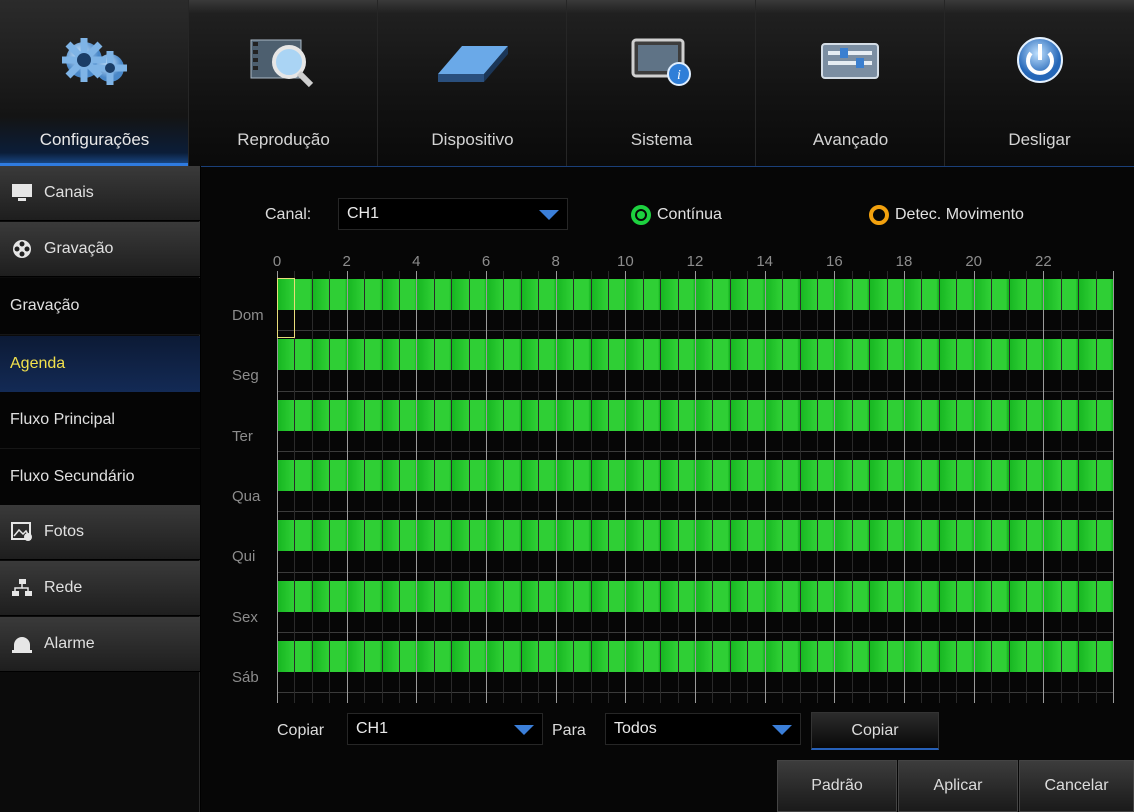 The width and height of the screenshot is (1134, 812). What do you see at coordinates (283, 139) in the screenshot?
I see `nav-label: Reprodução` at bounding box center [283, 139].